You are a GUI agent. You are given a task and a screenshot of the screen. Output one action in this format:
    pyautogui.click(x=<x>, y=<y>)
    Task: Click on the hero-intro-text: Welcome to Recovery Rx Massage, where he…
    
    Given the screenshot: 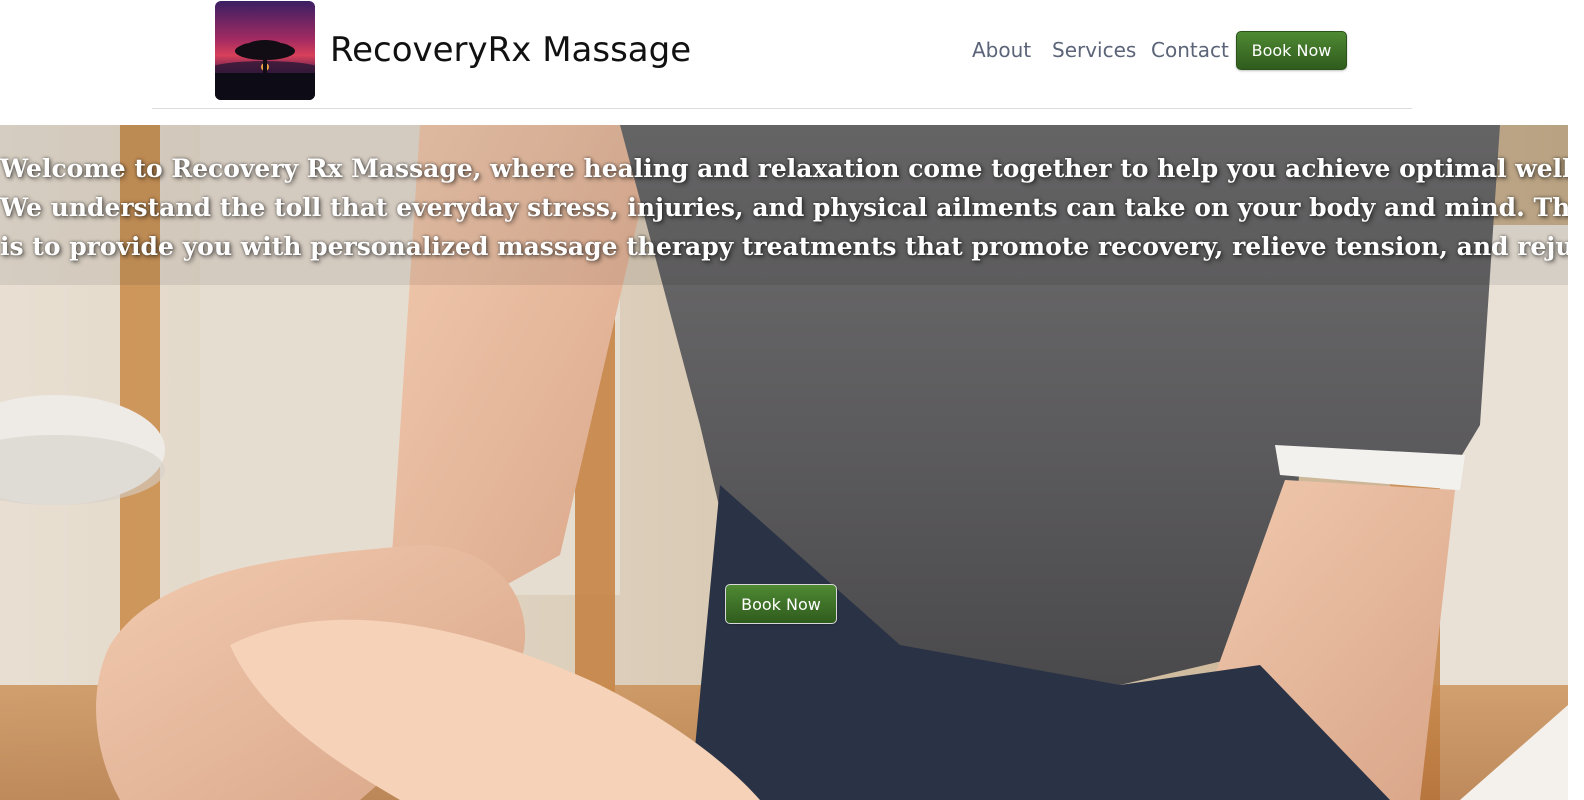 What is the action you would take?
    pyautogui.click(x=784, y=207)
    